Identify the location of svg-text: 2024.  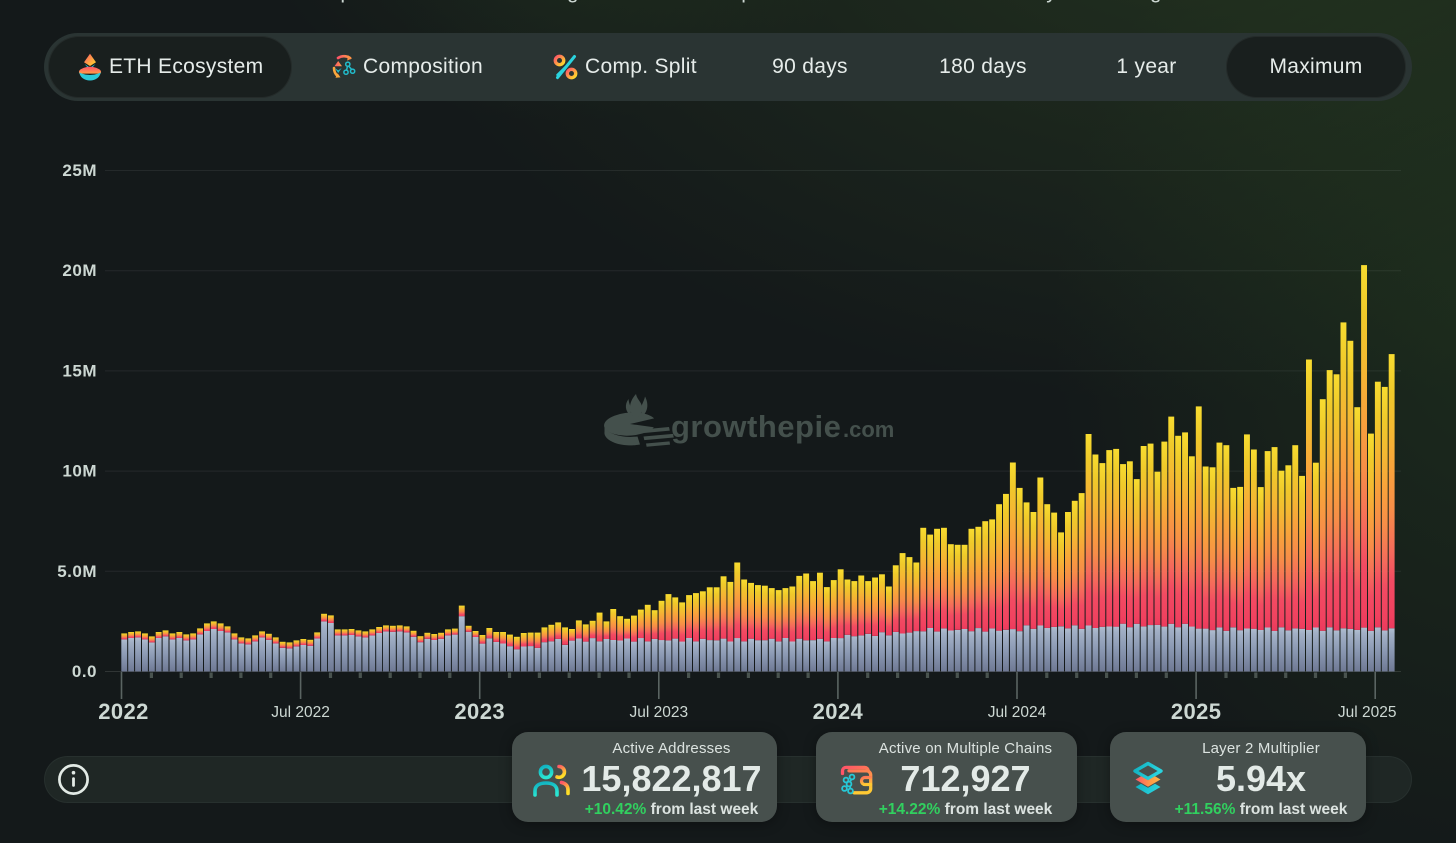
(838, 711).